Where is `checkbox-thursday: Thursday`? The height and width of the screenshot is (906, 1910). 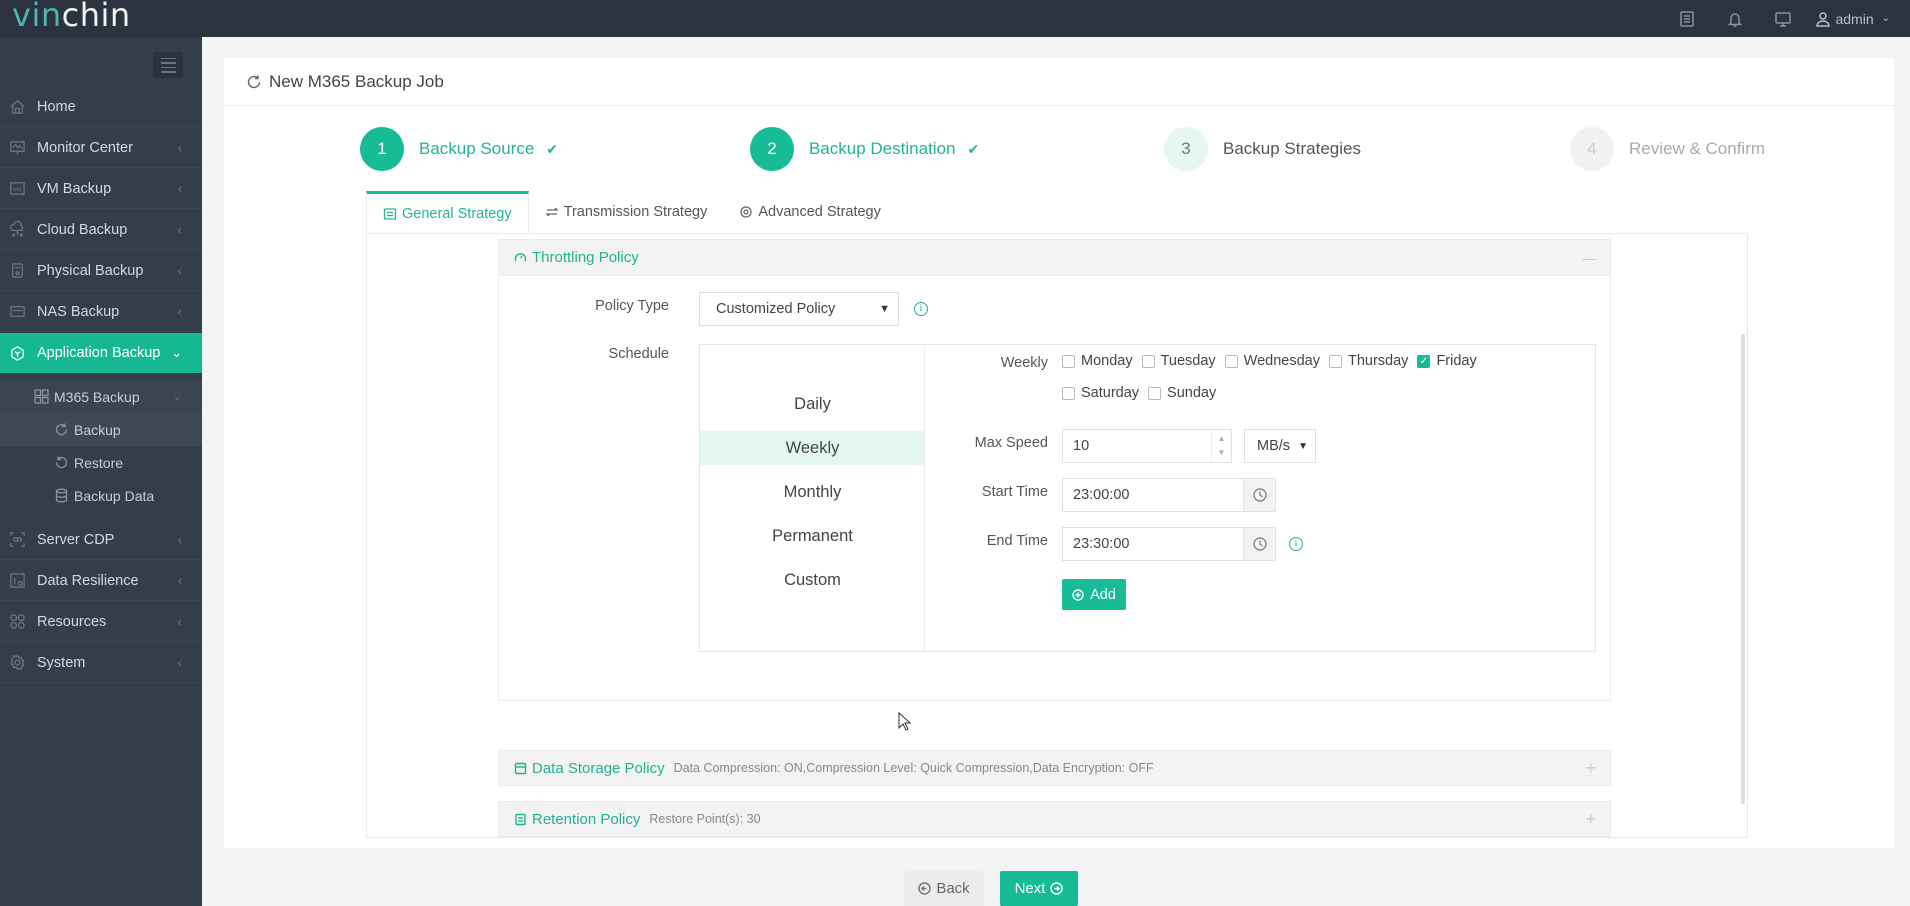
checkbox-thursday: Thursday is located at coordinates (1368, 361).